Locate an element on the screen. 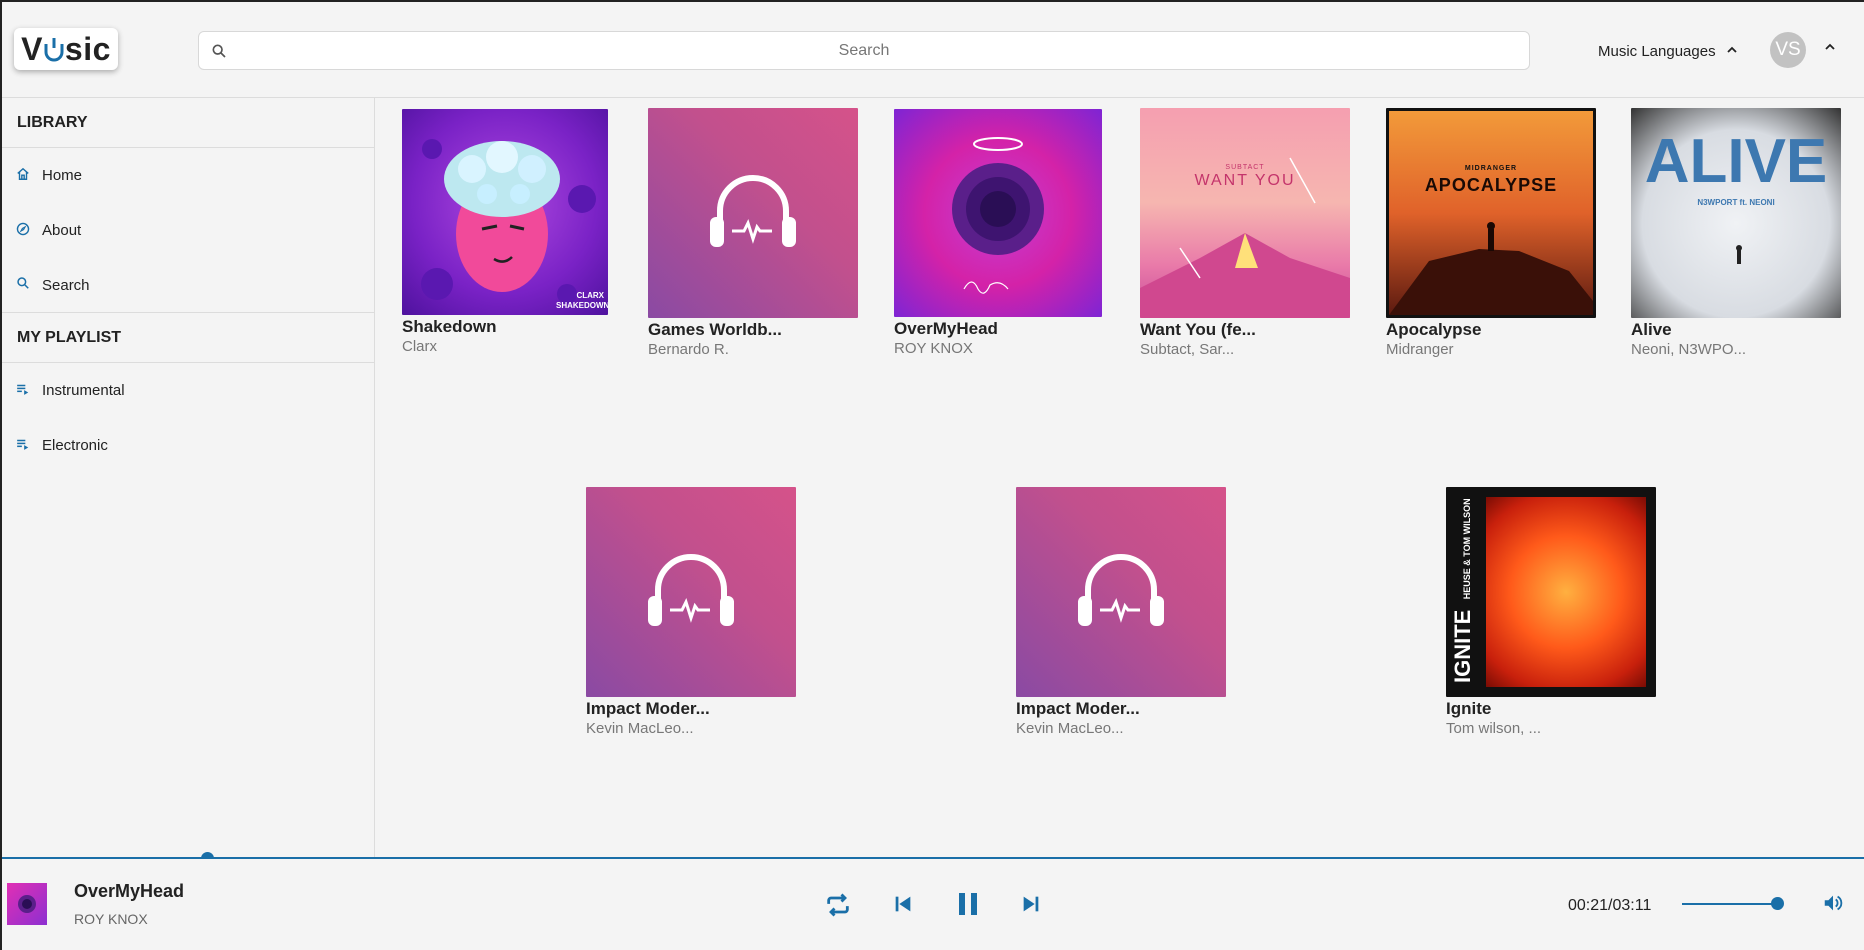 The image size is (1864, 950). now-playing-artist: ROY KNOX is located at coordinates (111, 919).